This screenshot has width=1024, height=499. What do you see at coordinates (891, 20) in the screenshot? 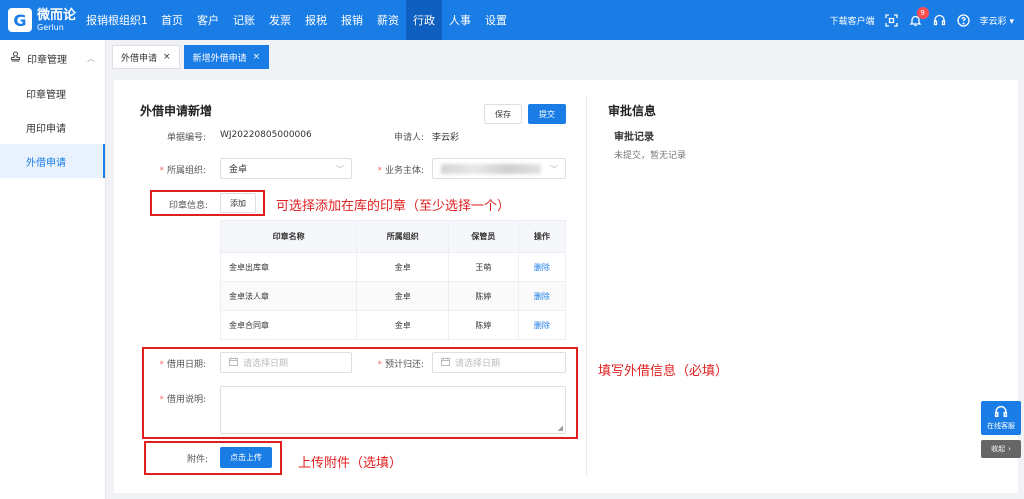
I see `scan-icon` at bounding box center [891, 20].